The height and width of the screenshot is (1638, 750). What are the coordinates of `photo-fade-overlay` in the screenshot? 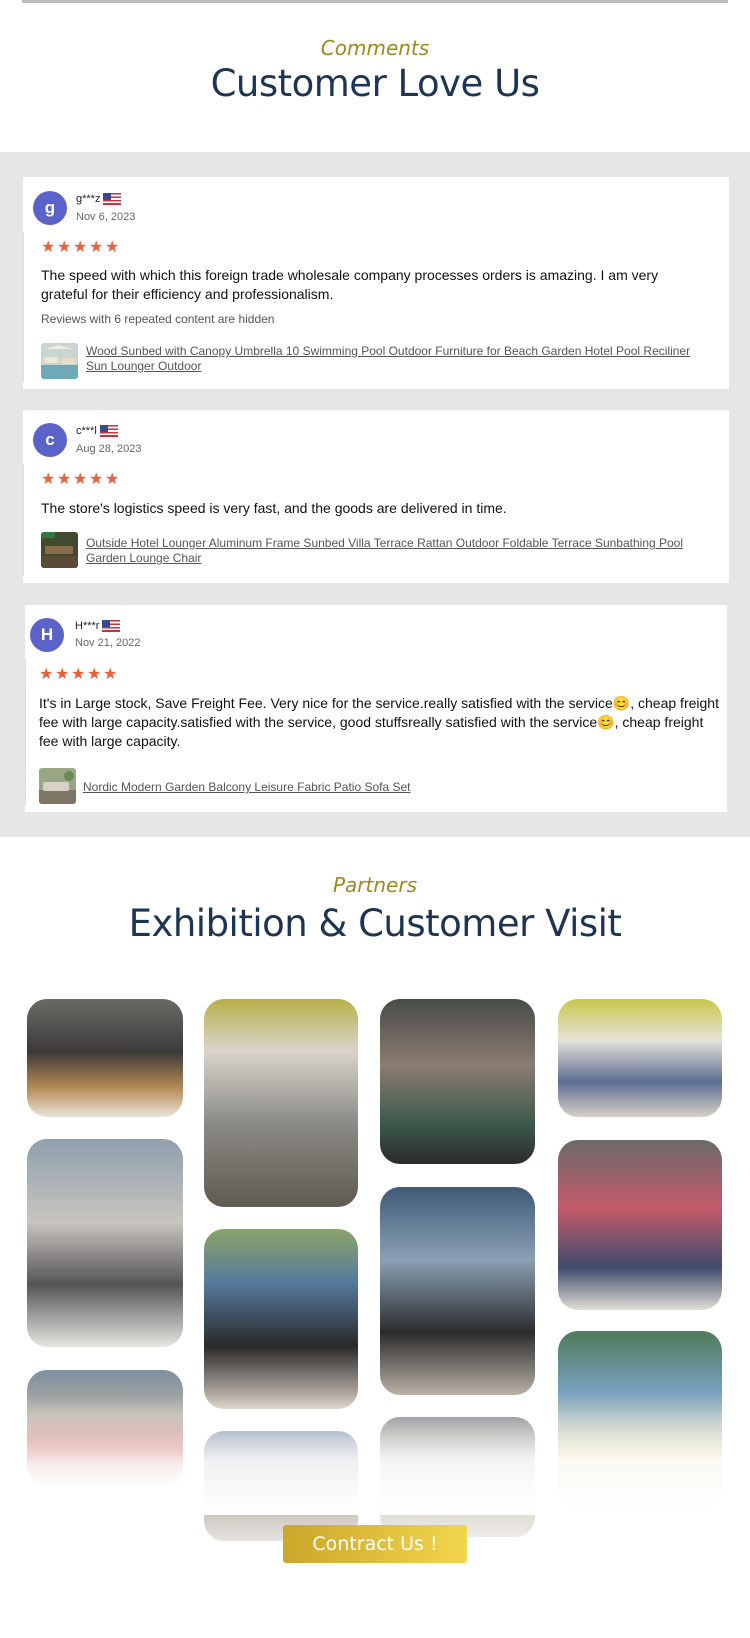 It's located at (375, 1455).